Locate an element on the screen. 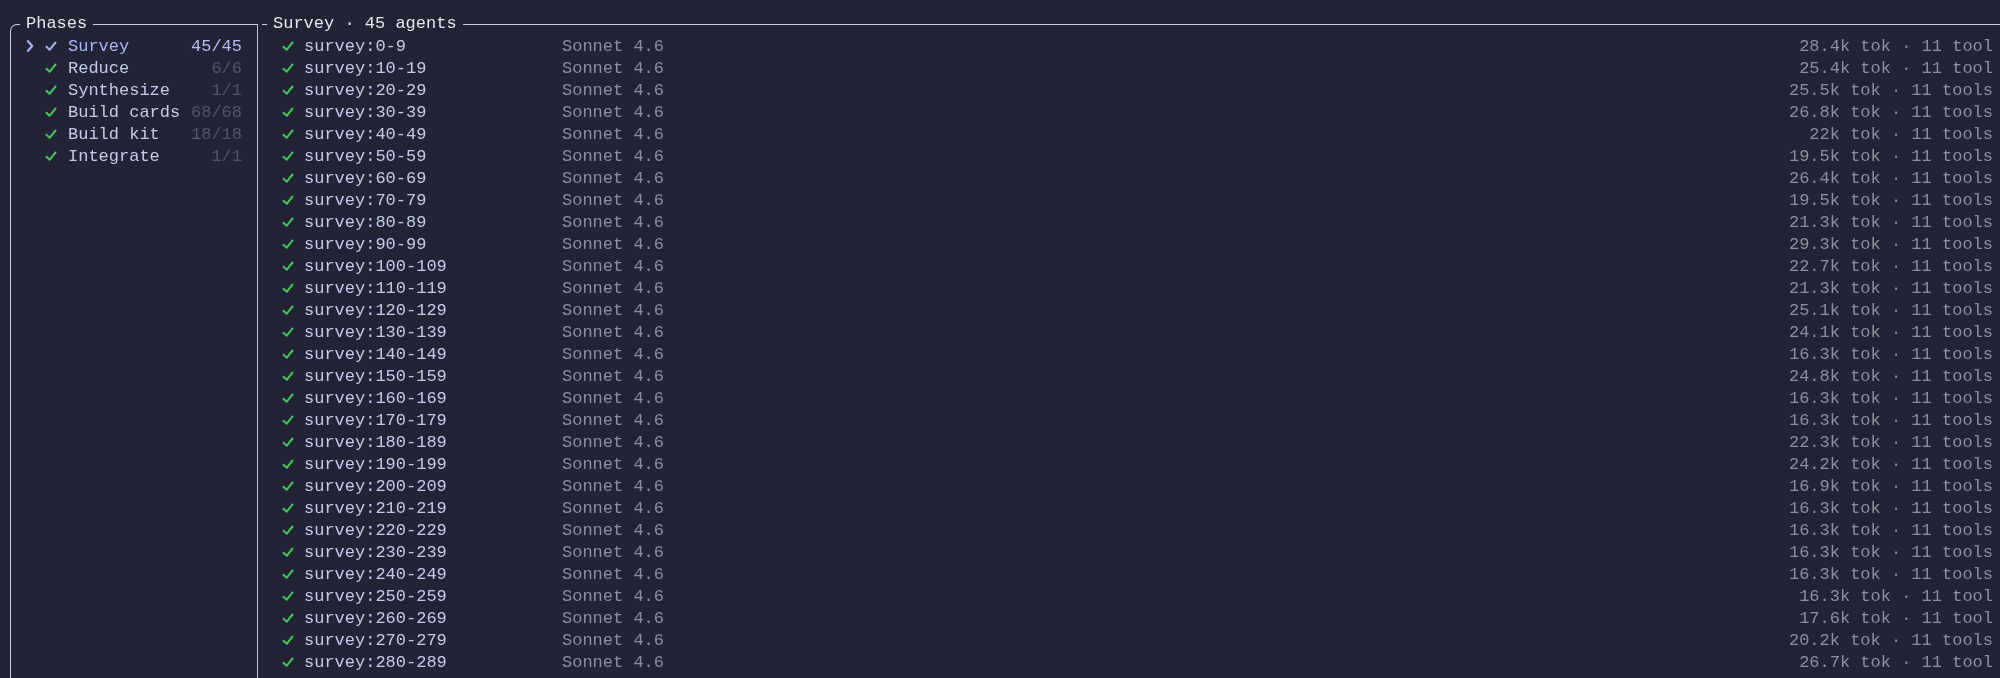  phases-title: Phases is located at coordinates (57, 24).